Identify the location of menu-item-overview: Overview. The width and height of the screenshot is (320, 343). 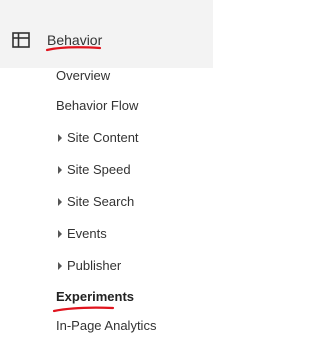
(83, 76).